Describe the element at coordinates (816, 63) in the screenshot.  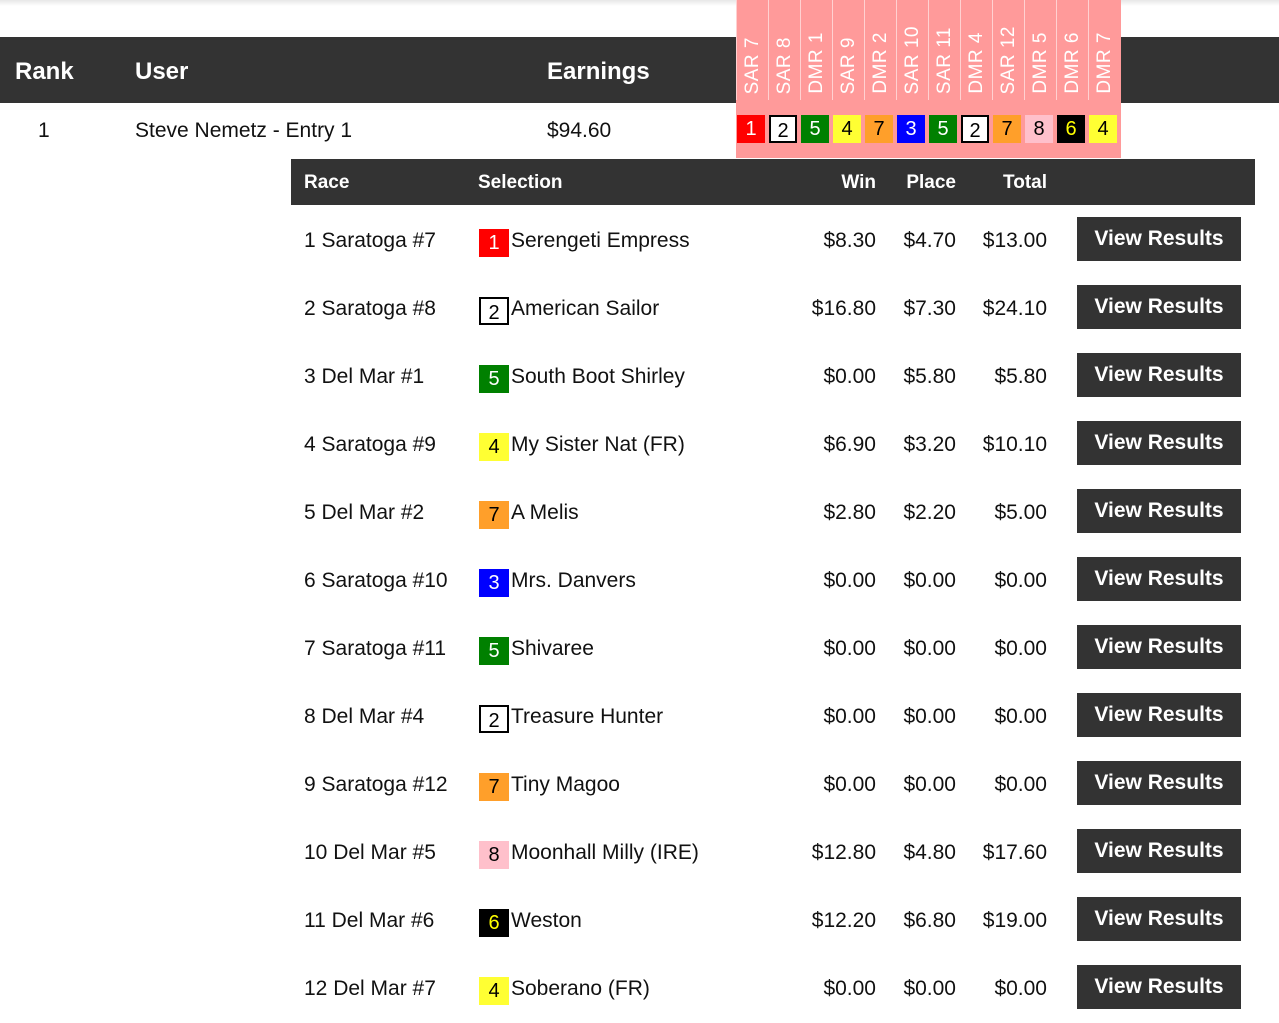
I see `race-column-label: DMR 1` at that location.